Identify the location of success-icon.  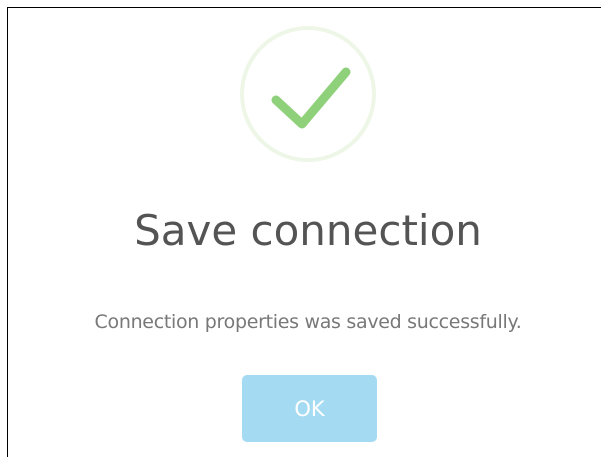
(308, 94).